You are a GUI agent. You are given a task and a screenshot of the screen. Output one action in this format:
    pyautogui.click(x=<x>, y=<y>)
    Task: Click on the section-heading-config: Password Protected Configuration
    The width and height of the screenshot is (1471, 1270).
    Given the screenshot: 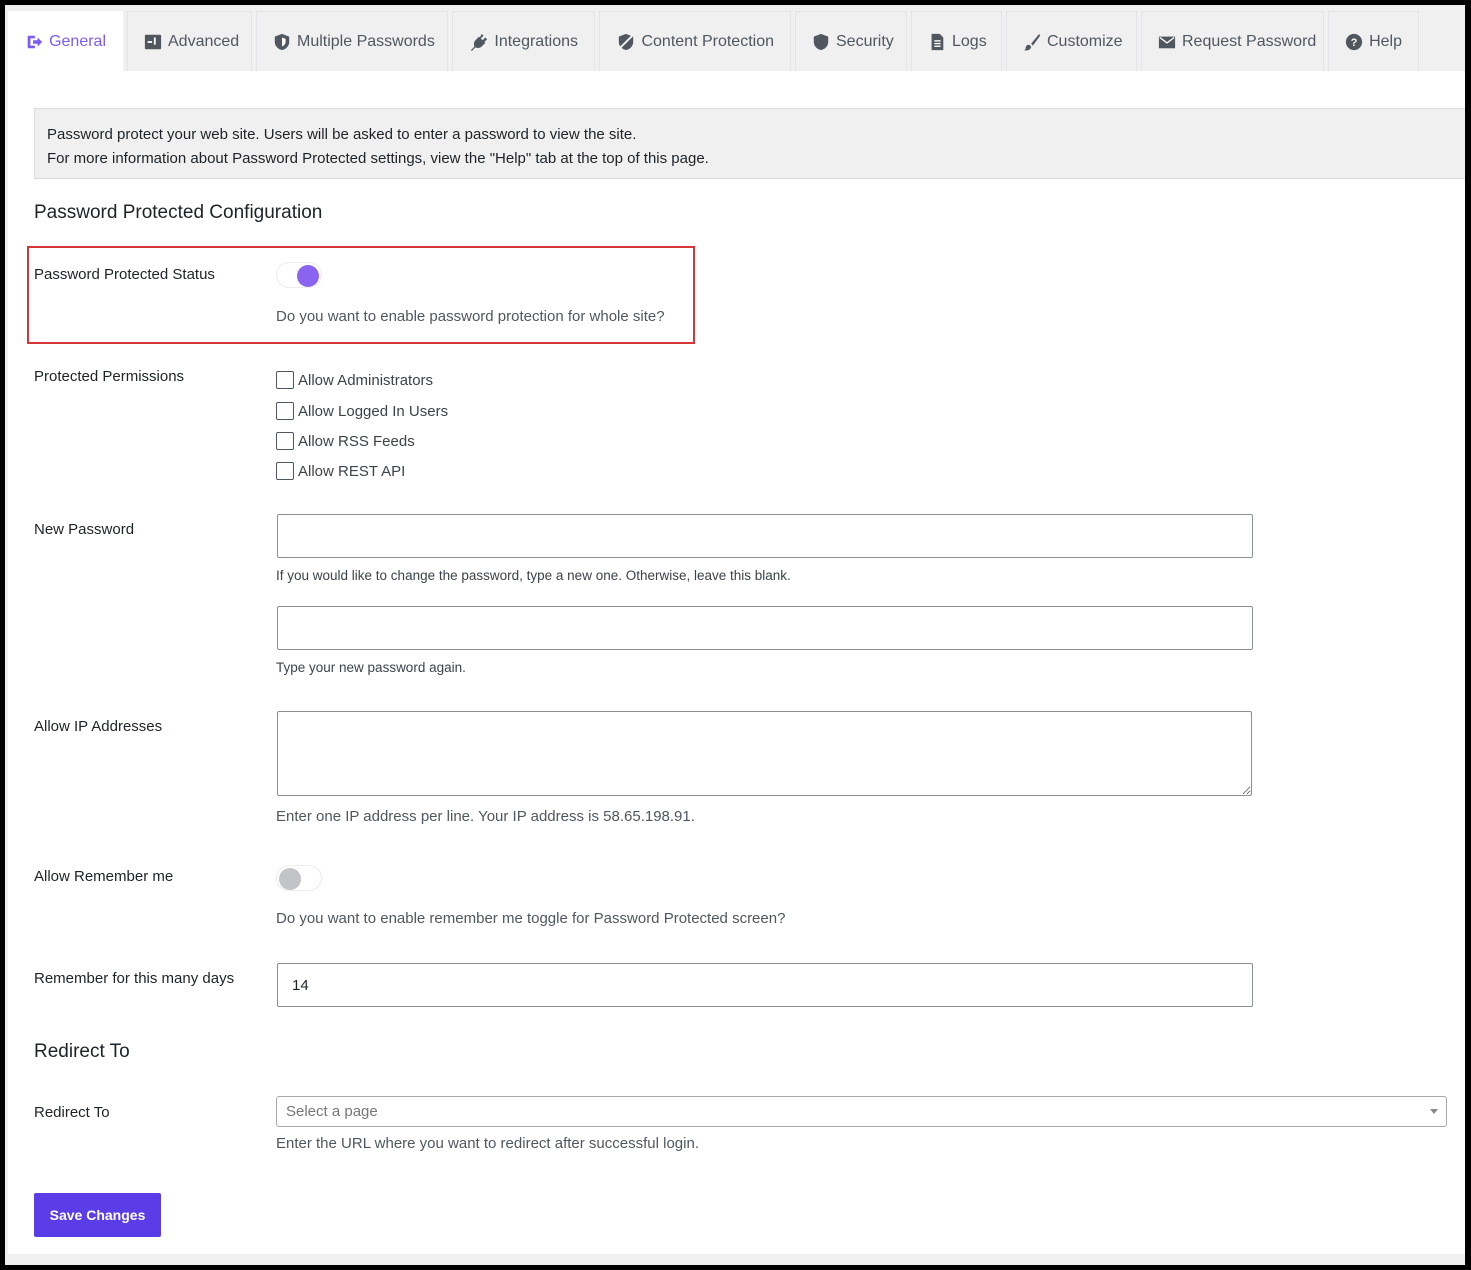 What is the action you would take?
    pyautogui.click(x=178, y=212)
    